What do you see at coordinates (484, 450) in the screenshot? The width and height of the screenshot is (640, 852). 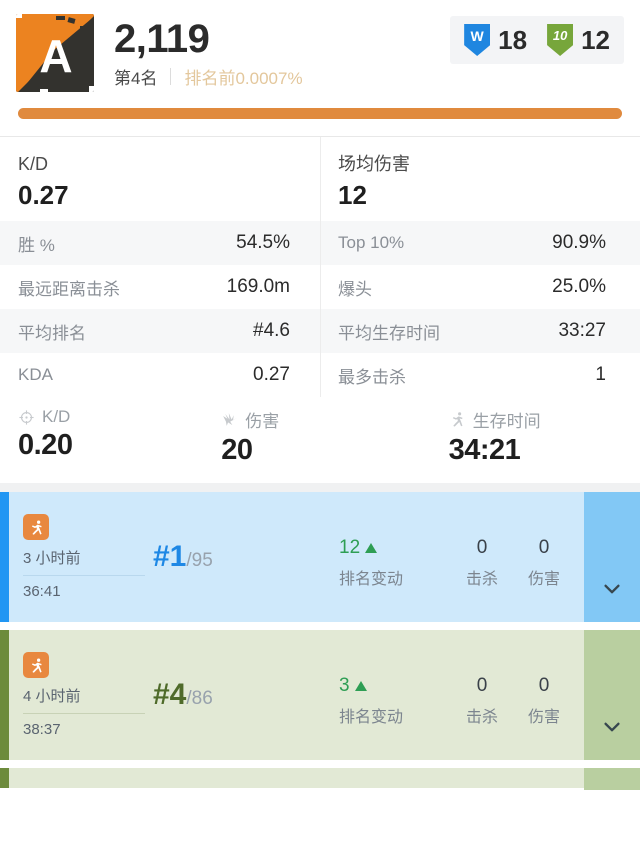 I see `summary-survival-value: 34:21` at bounding box center [484, 450].